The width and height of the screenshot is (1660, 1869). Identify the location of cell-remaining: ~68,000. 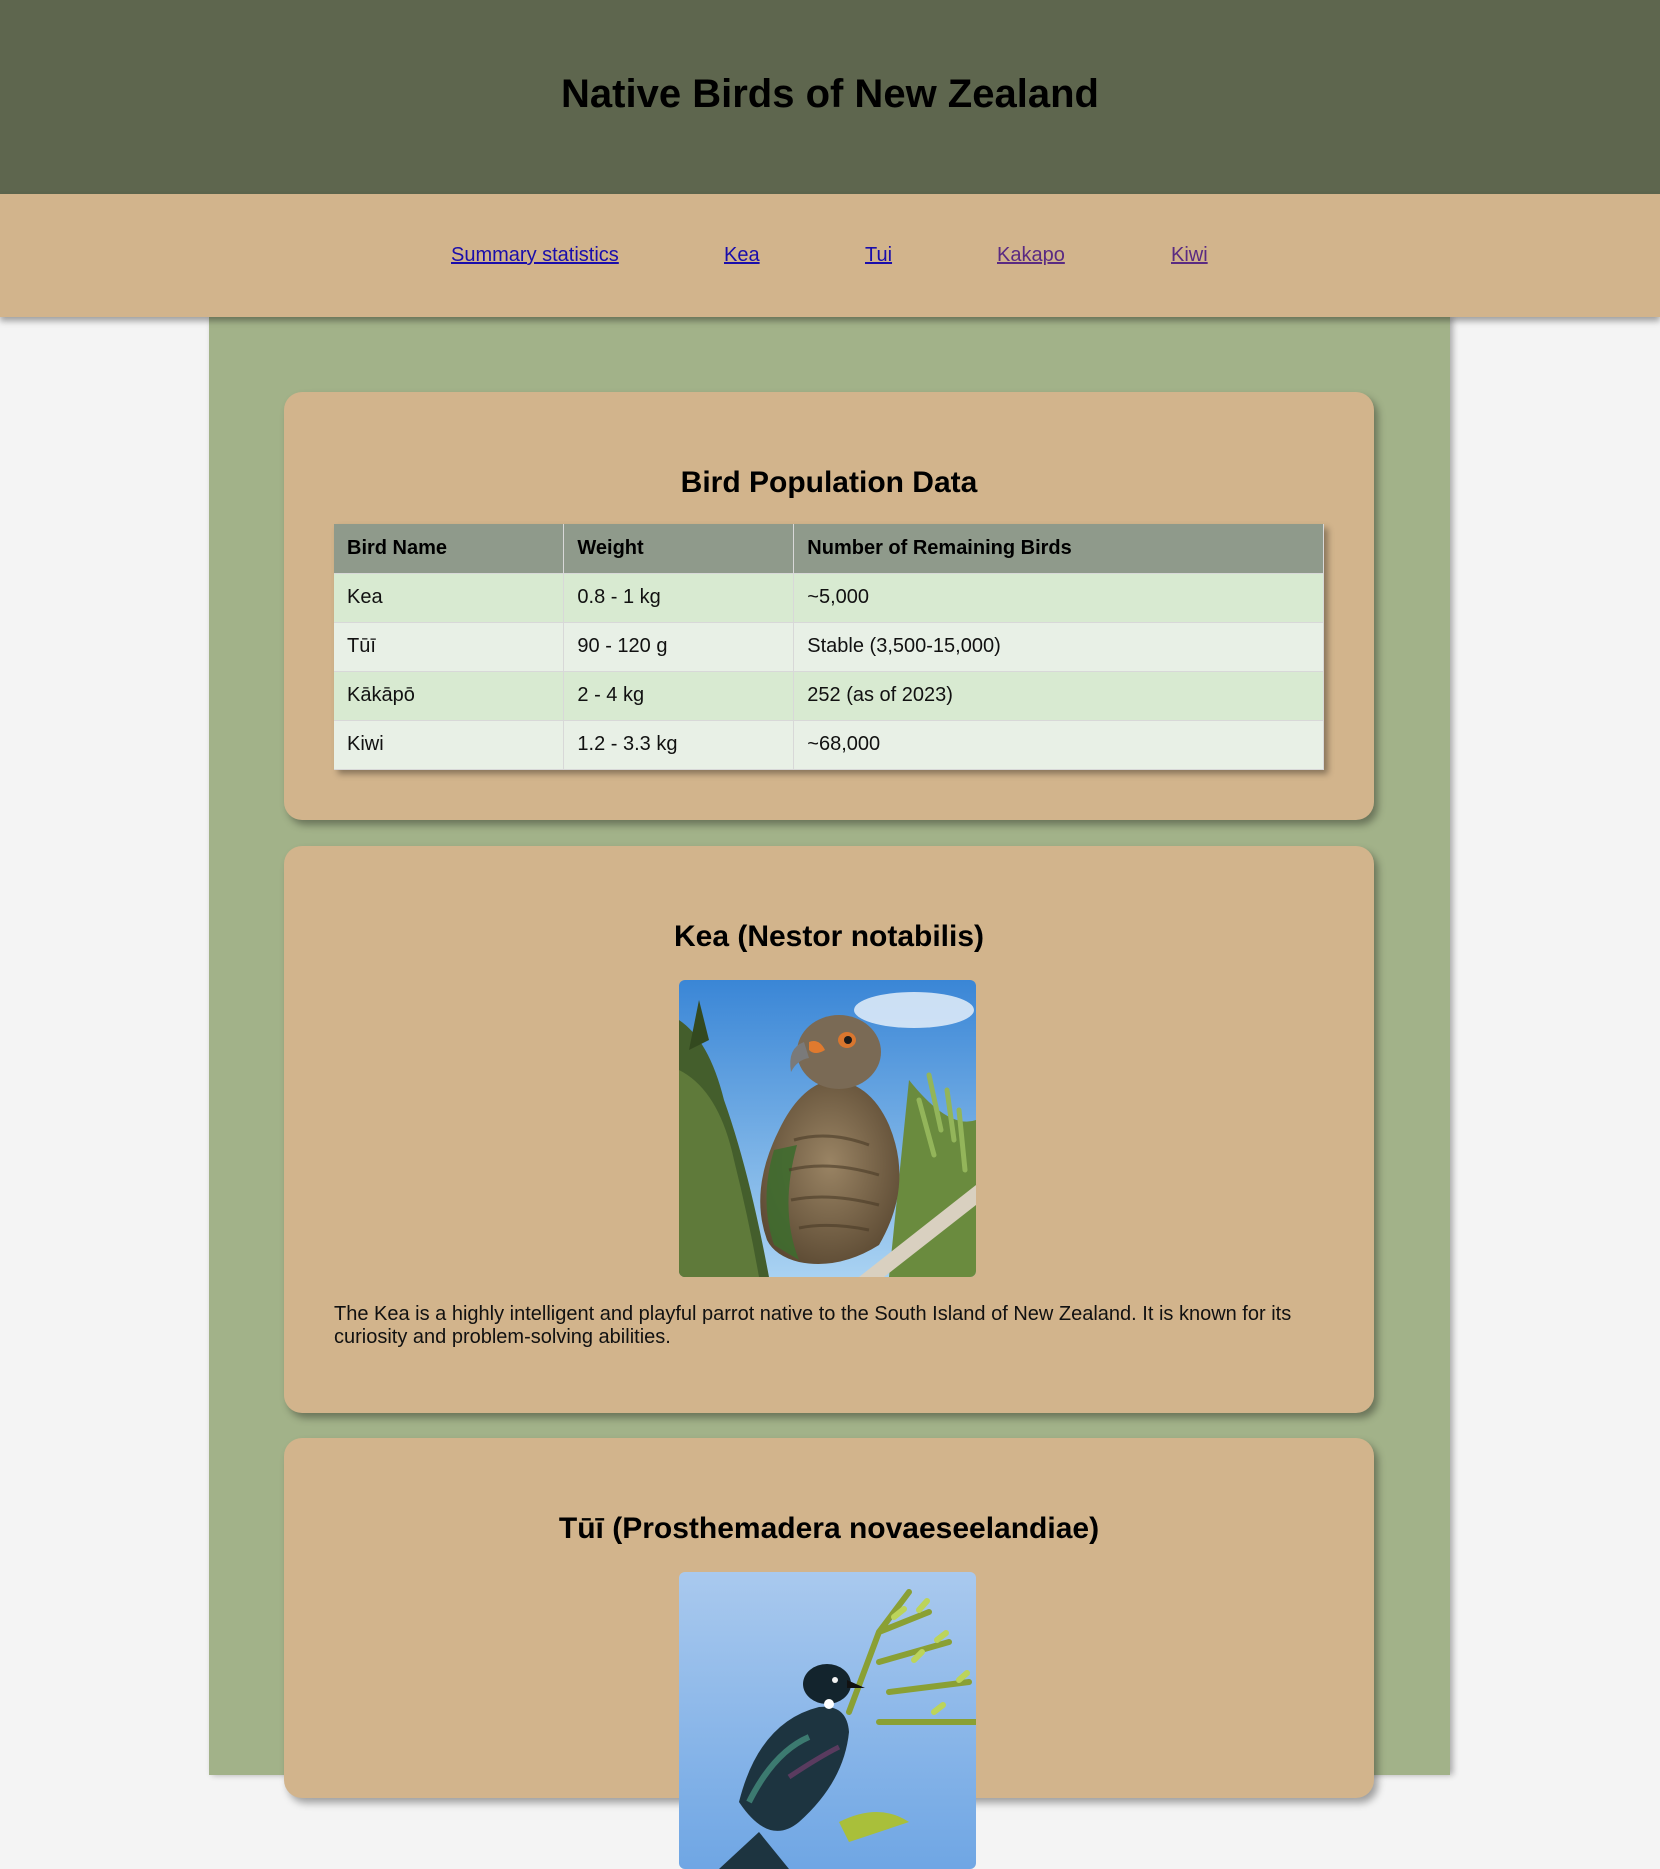
(1058, 745).